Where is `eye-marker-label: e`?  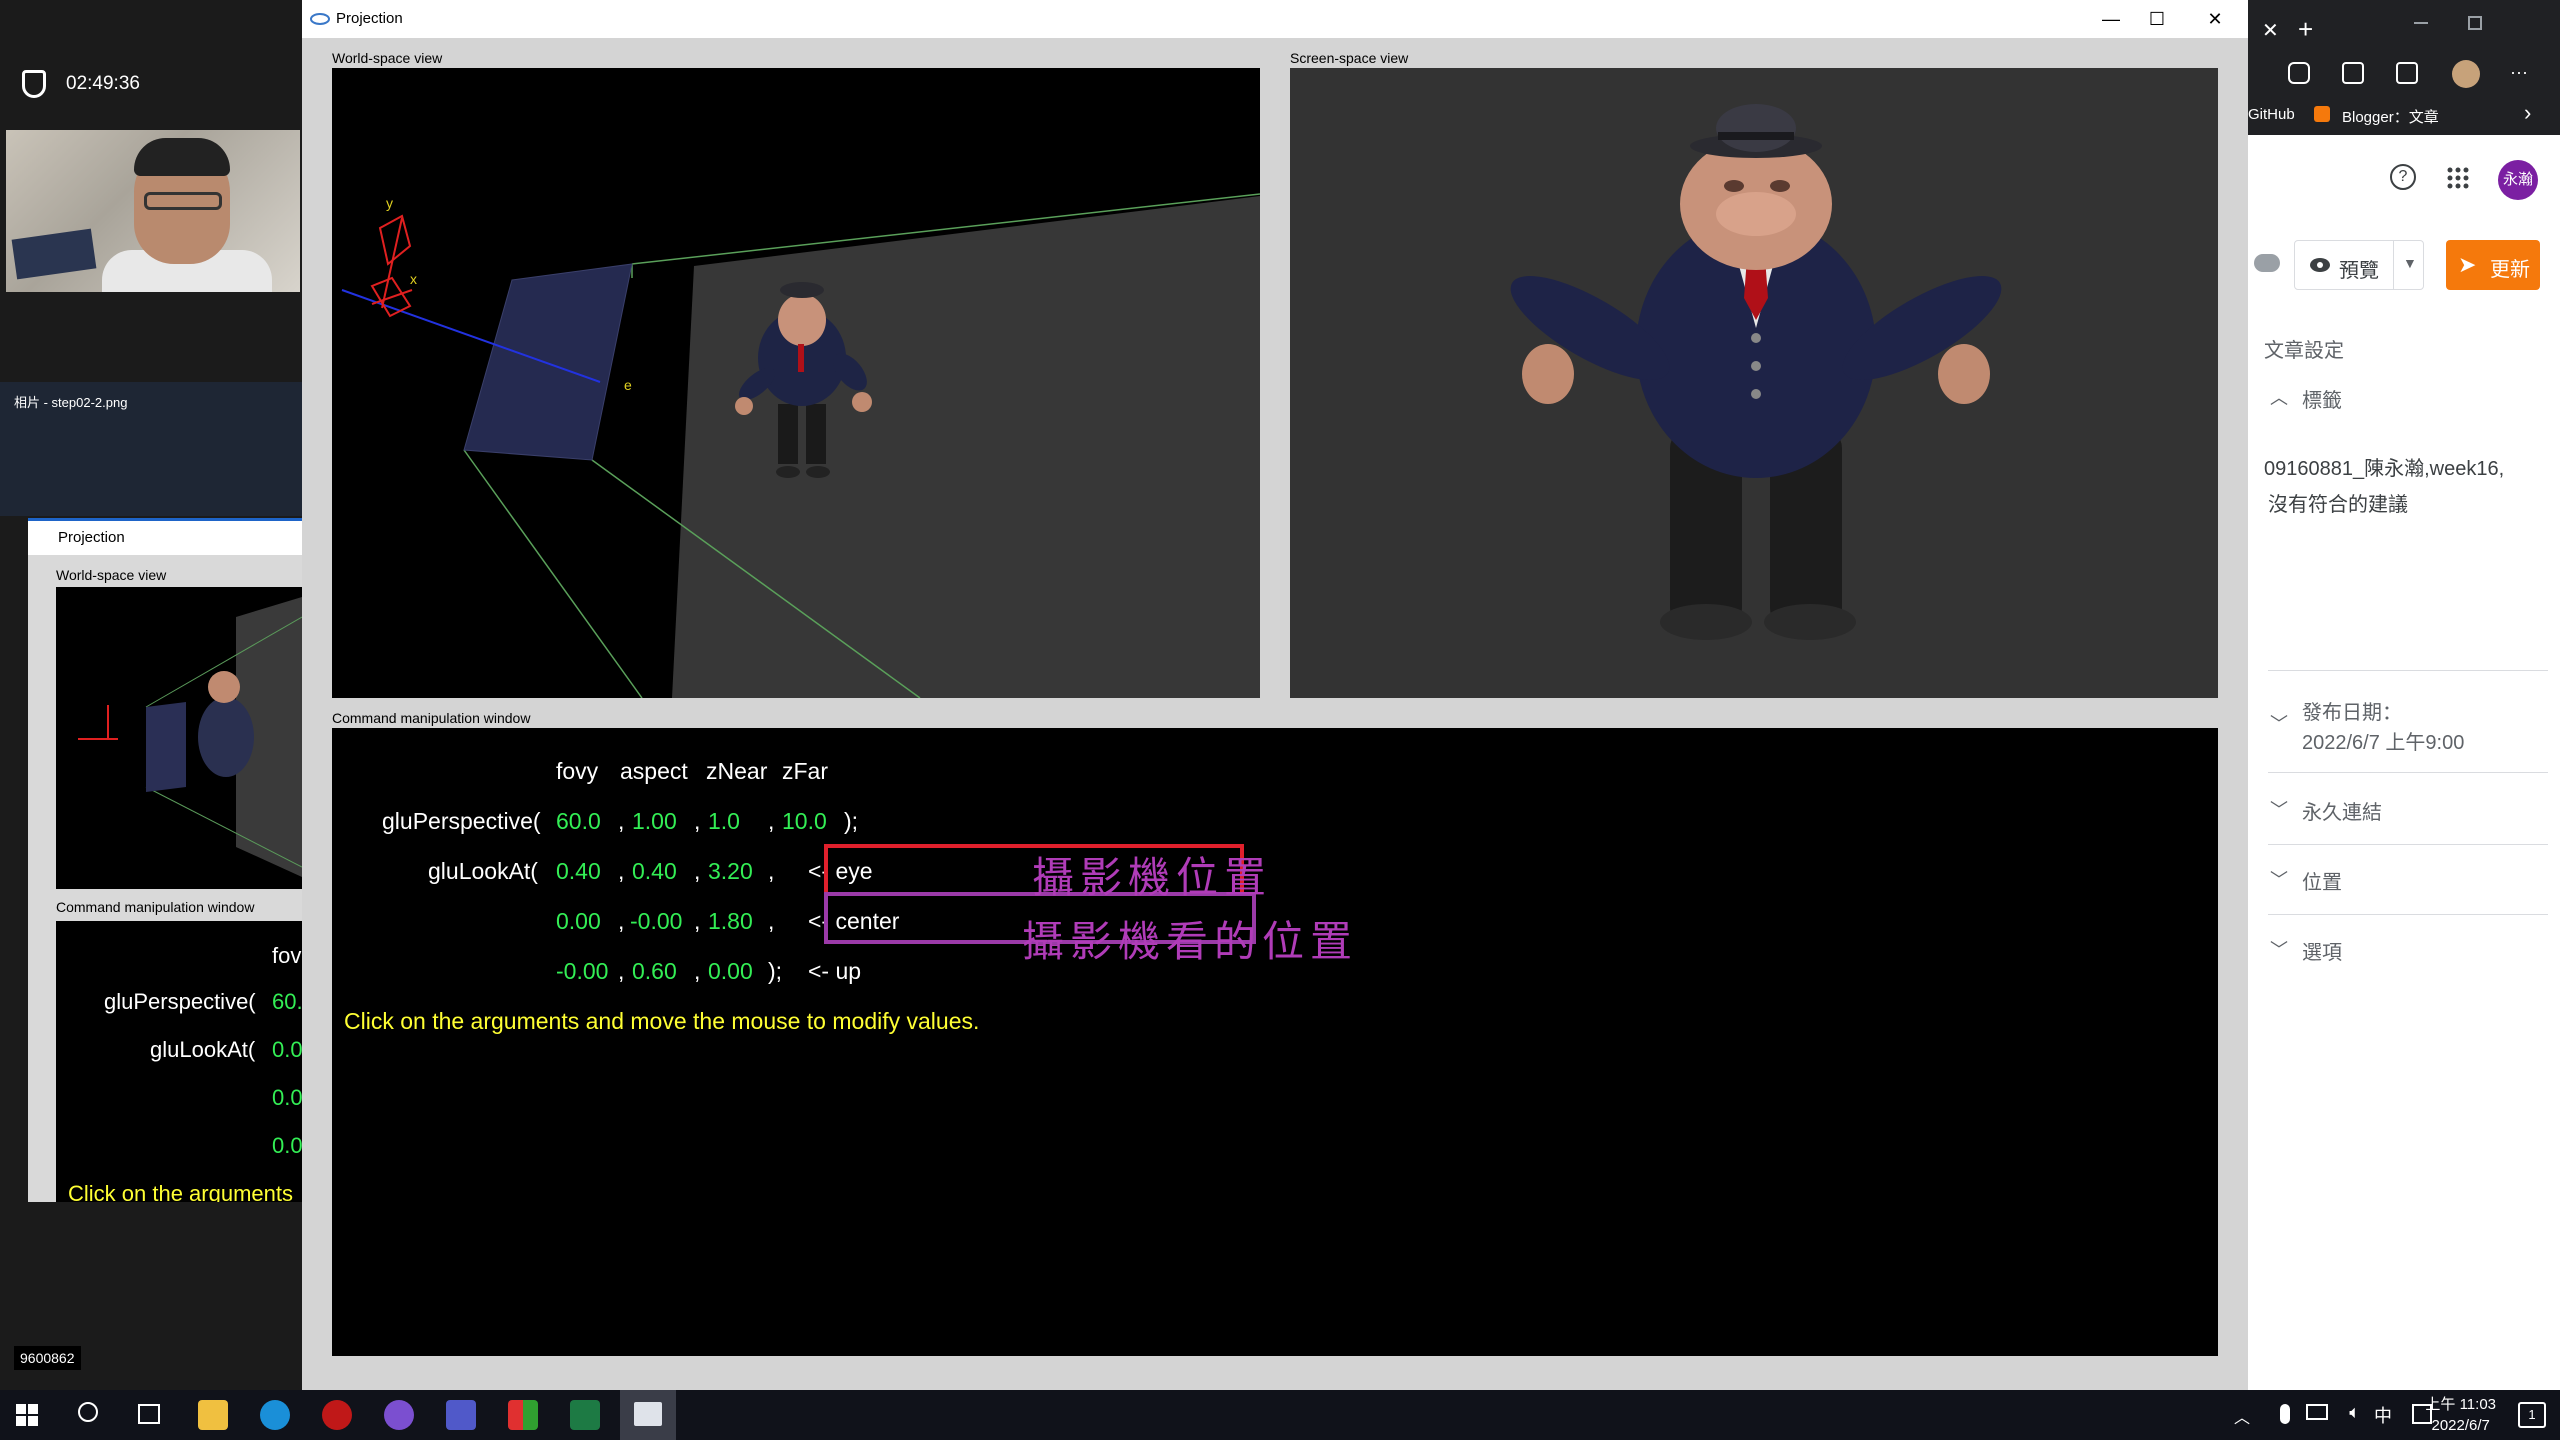
eye-marker-label: e is located at coordinates (628, 385).